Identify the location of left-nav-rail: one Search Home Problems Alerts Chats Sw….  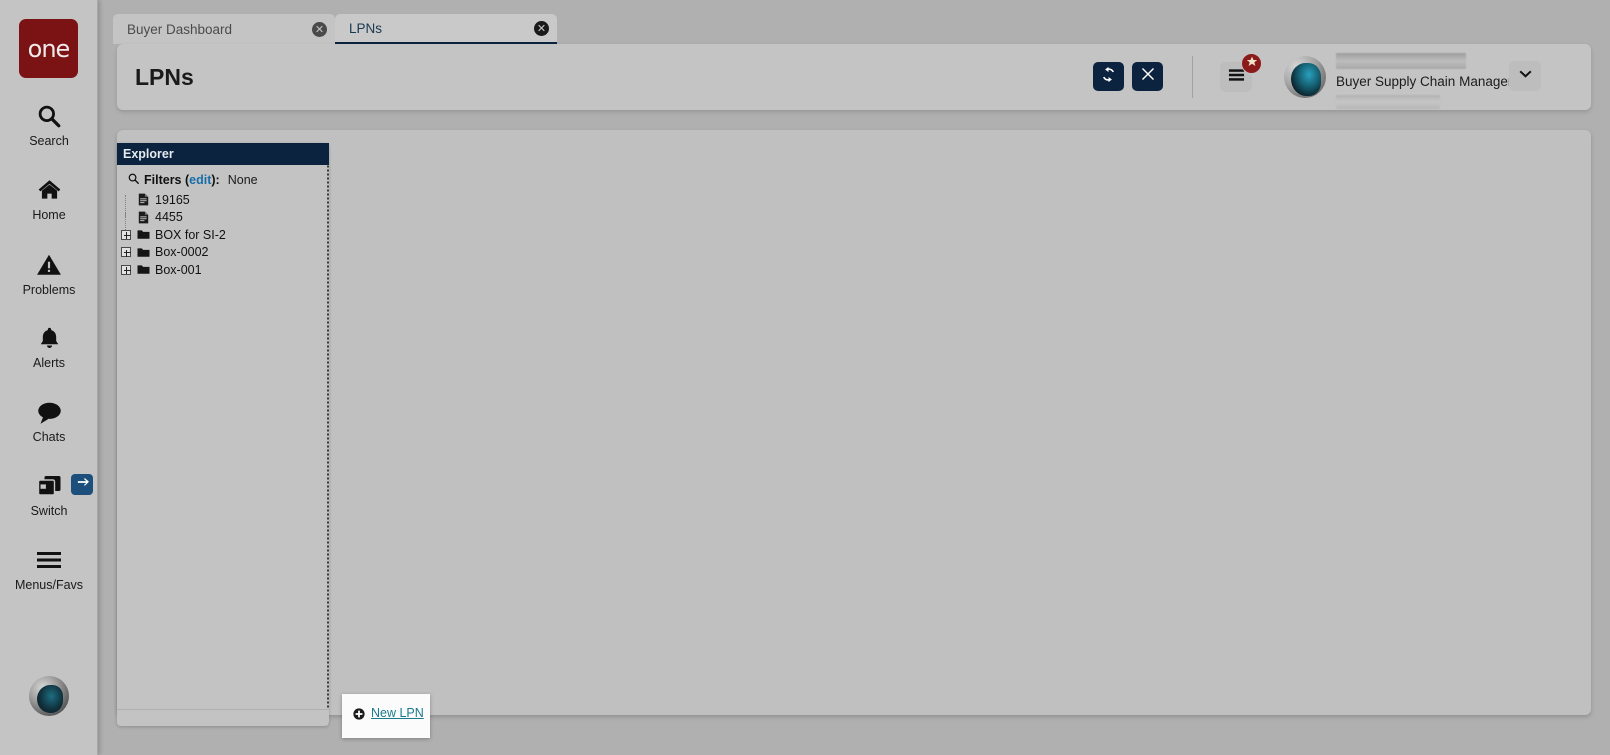
(49, 377).